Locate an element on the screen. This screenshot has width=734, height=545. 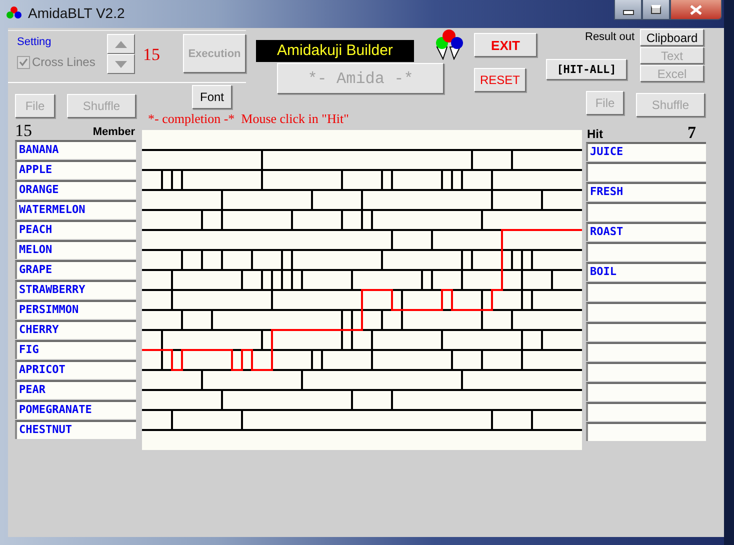
spin-up-button is located at coordinates (121, 44).